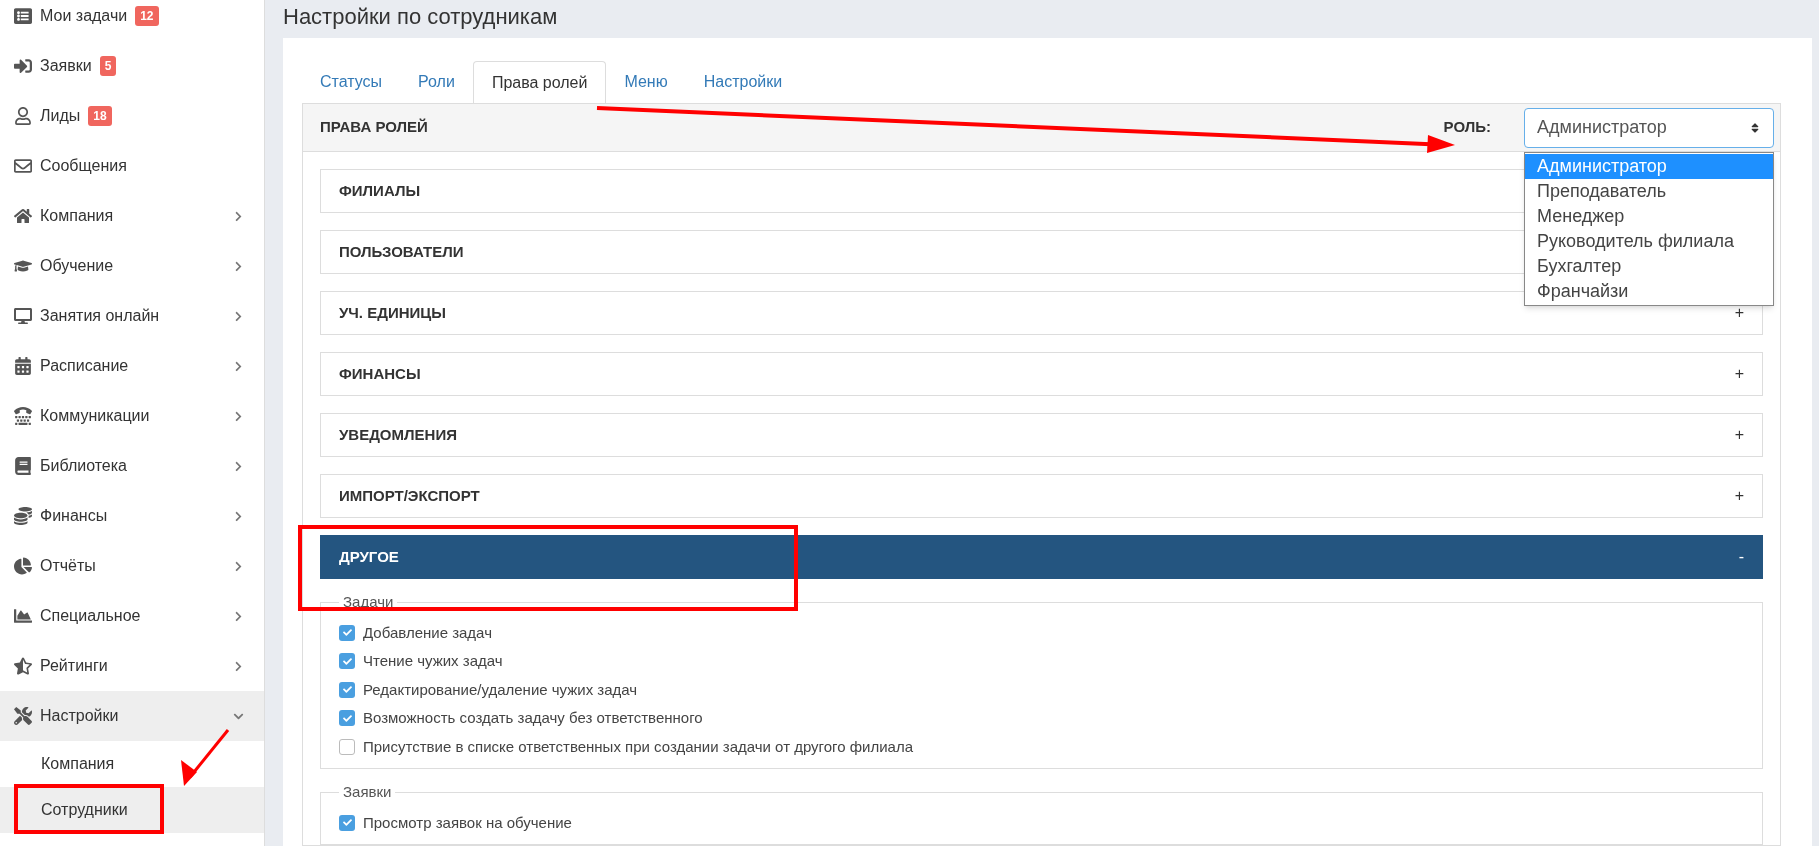  What do you see at coordinates (1755, 127) in the screenshot?
I see `sort-icon` at bounding box center [1755, 127].